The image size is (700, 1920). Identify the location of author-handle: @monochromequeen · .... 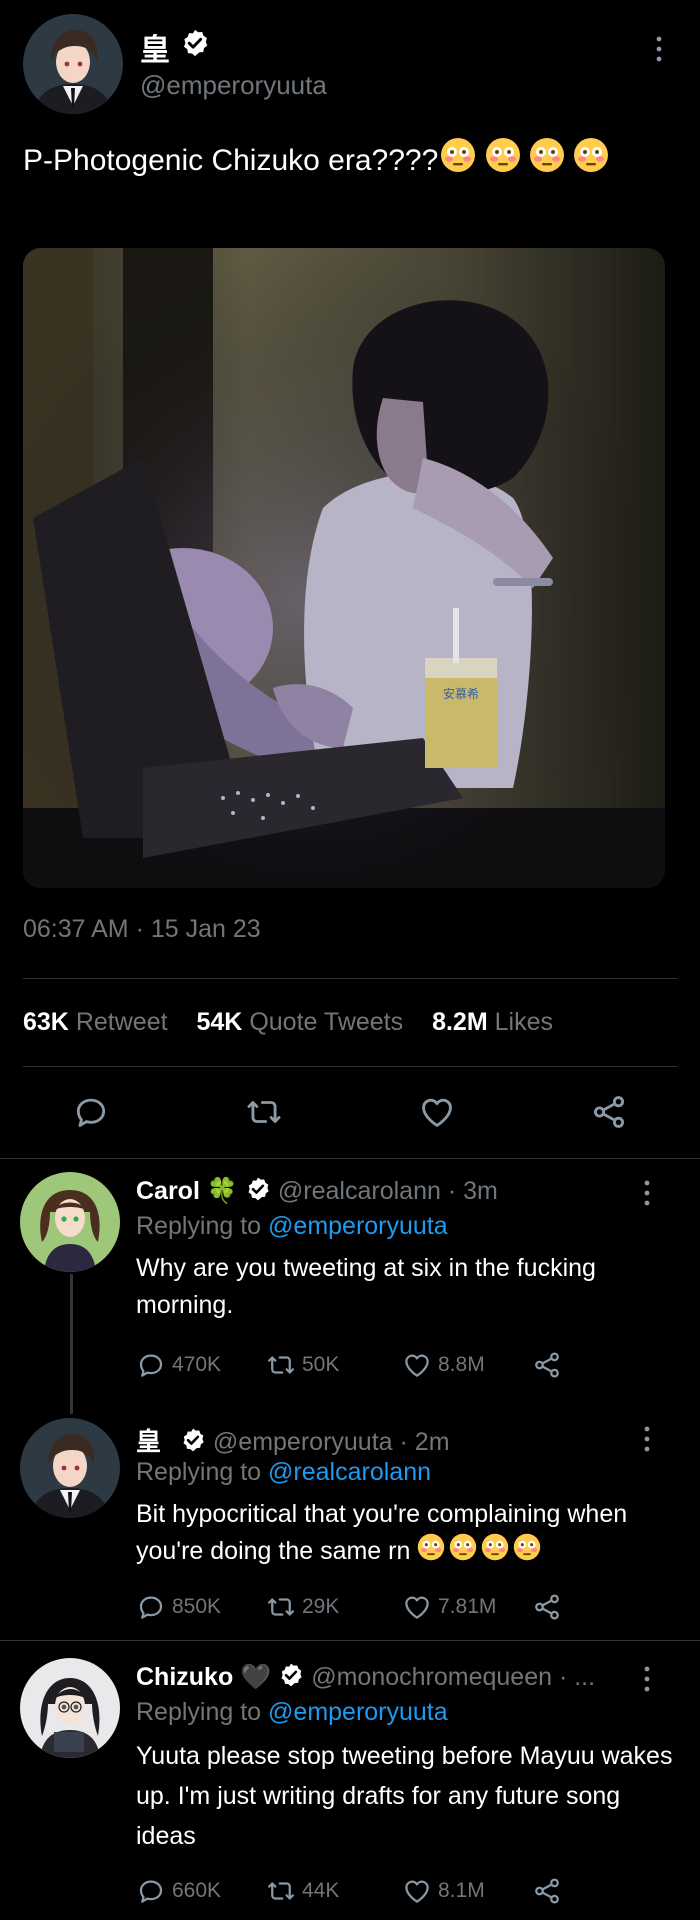
(453, 1677).